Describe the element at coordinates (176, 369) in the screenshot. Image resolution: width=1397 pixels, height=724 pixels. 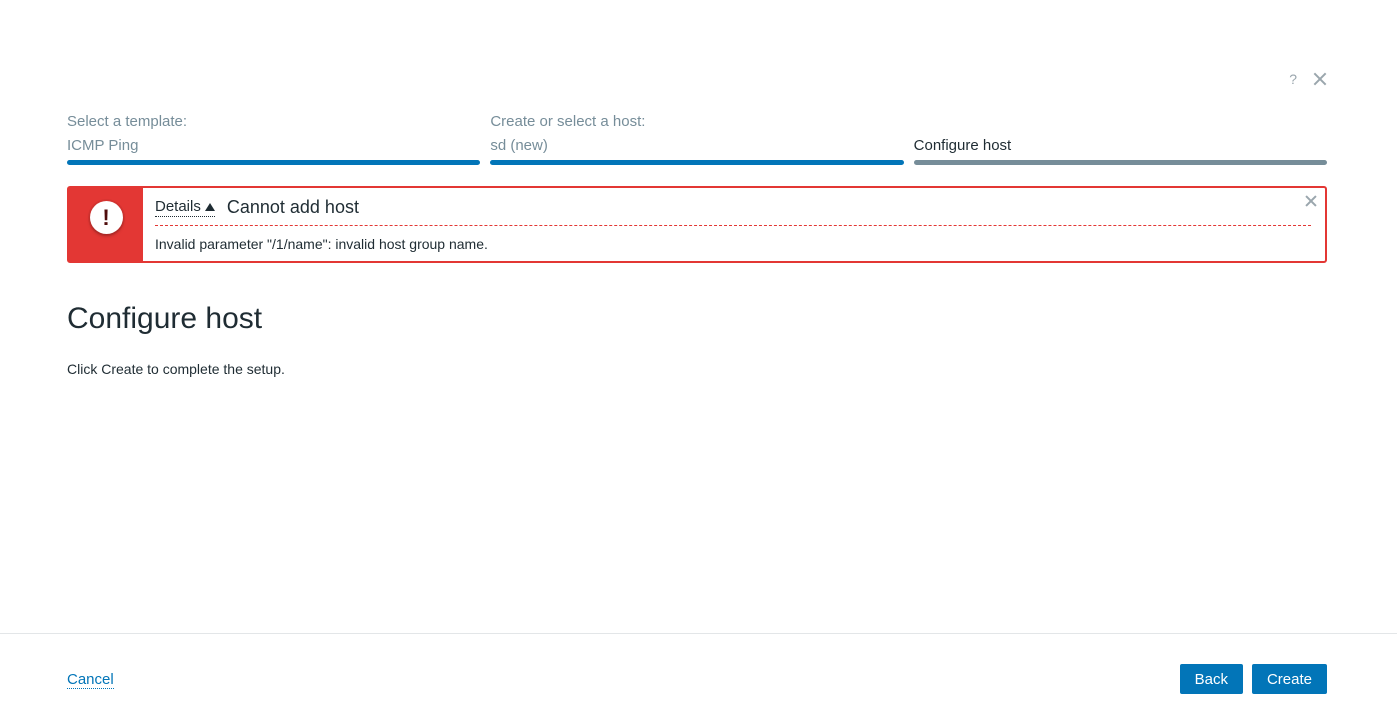
I see `page-description: Click Create to complete the setup.` at that location.